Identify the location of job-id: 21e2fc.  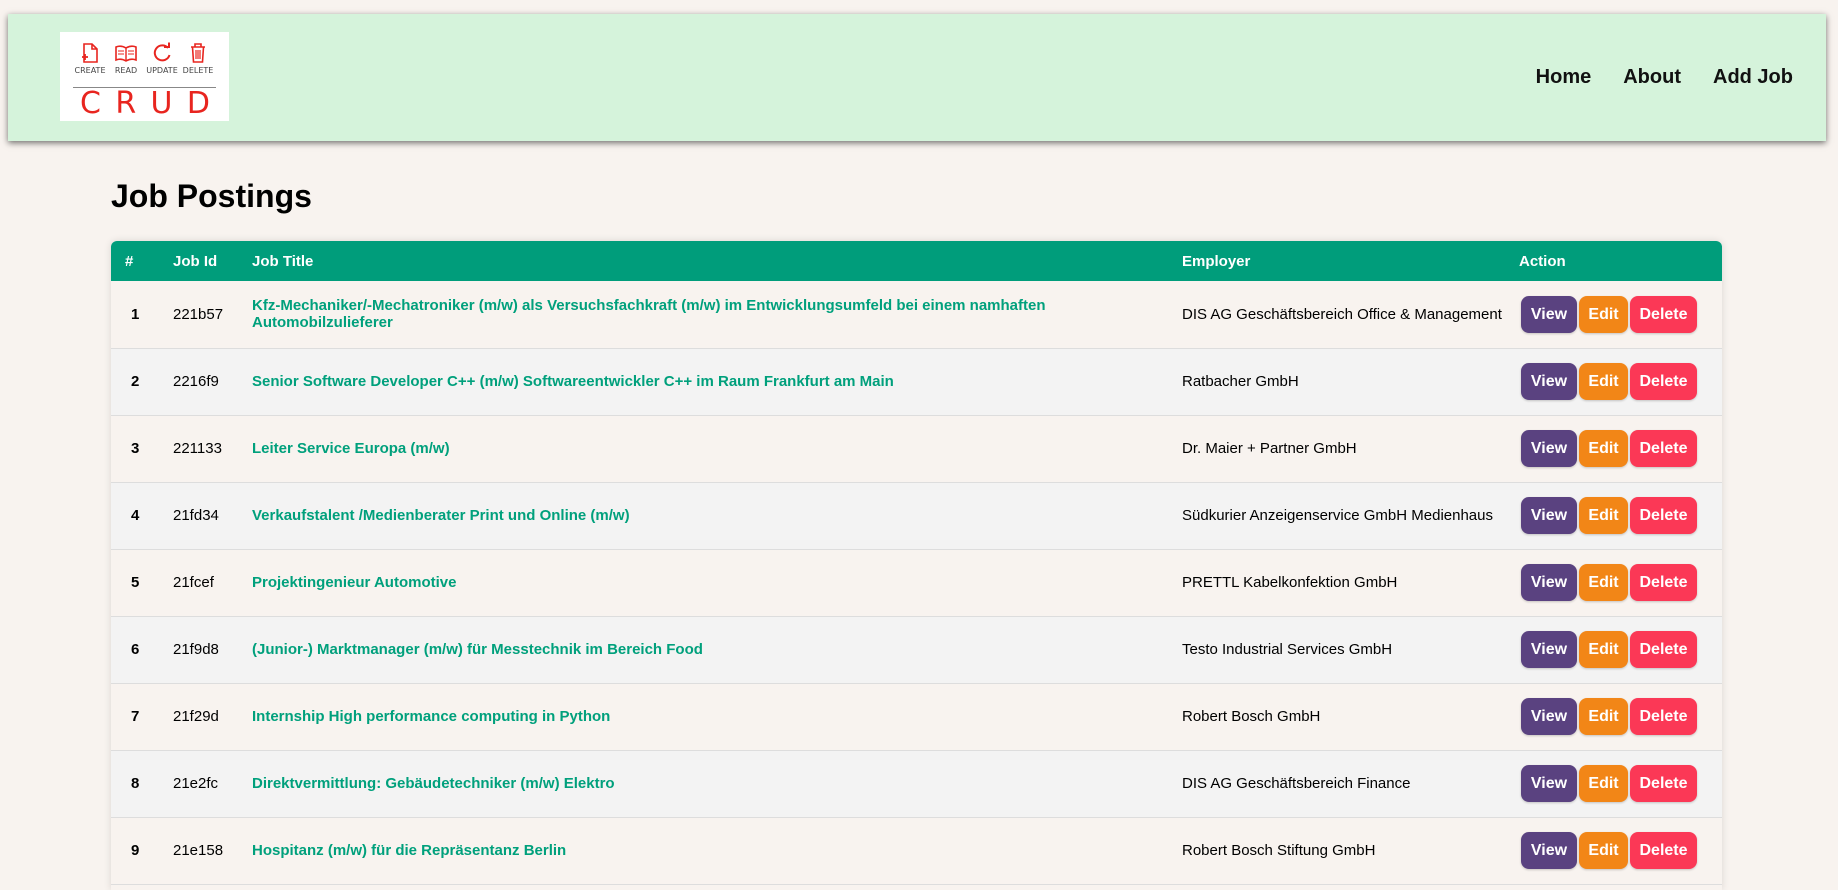
(196, 783).